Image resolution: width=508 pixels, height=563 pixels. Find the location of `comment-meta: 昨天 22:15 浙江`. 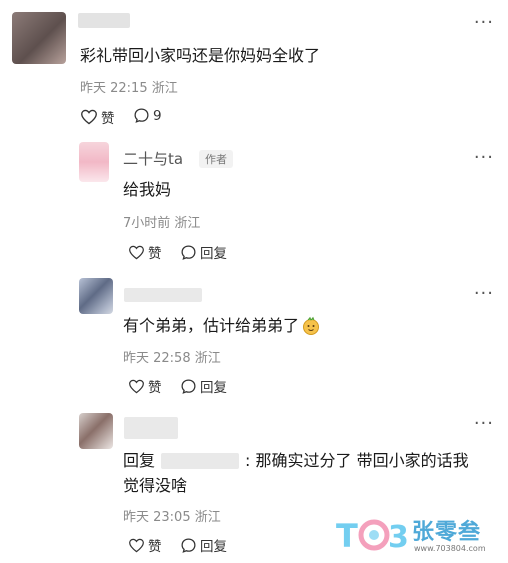

comment-meta: 昨天 22:15 浙江 is located at coordinates (129, 88).